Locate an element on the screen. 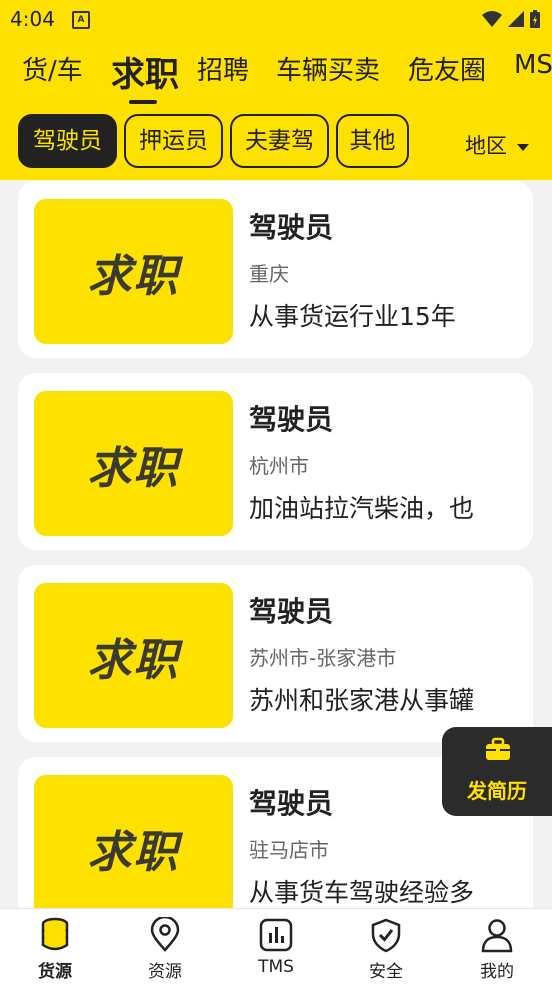 This screenshot has width=552, height=984. notification-icon: A is located at coordinates (81, 20).